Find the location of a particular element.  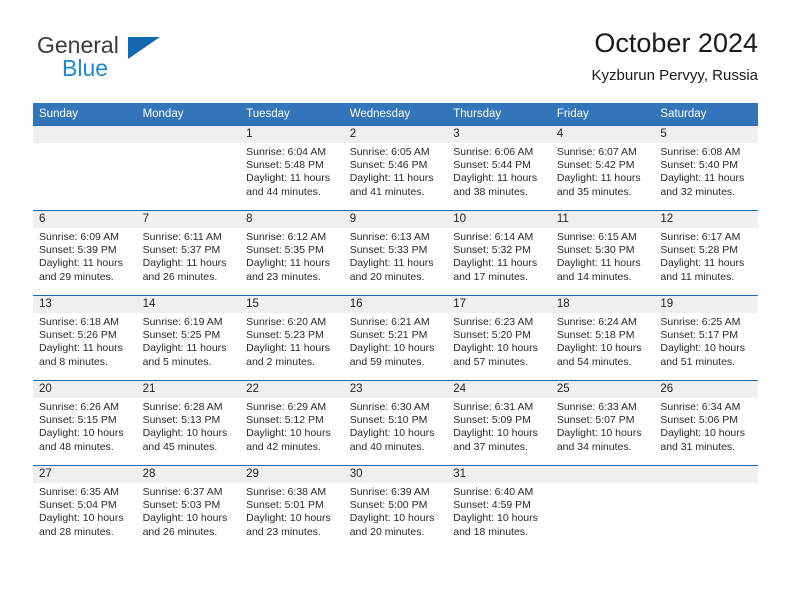

day-number: 24 is located at coordinates (499, 389).